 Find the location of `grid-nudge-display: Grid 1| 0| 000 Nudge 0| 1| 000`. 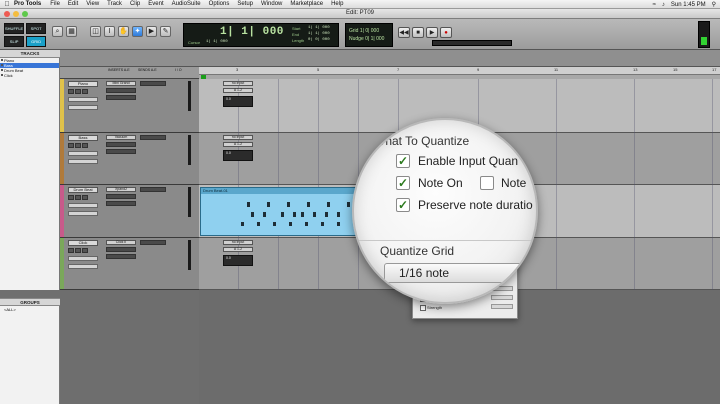

grid-nudge-display: Grid 1| 0| 000 Nudge 0| 1| 000 is located at coordinates (369, 35).